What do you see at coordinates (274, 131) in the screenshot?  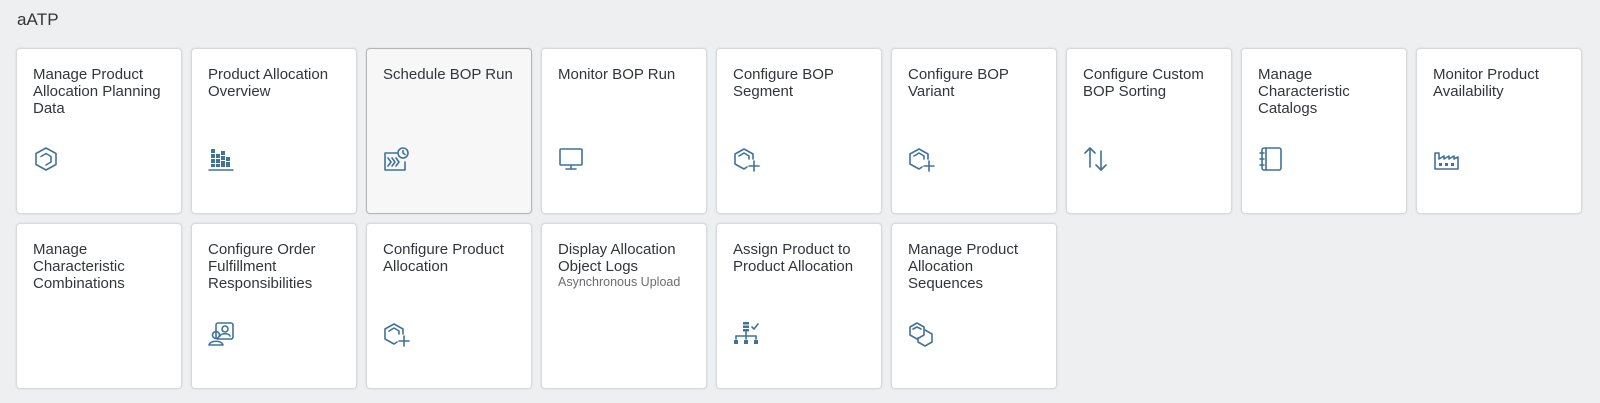 I see `tile-product-allocation-overview: Product Allocation Overview` at bounding box center [274, 131].